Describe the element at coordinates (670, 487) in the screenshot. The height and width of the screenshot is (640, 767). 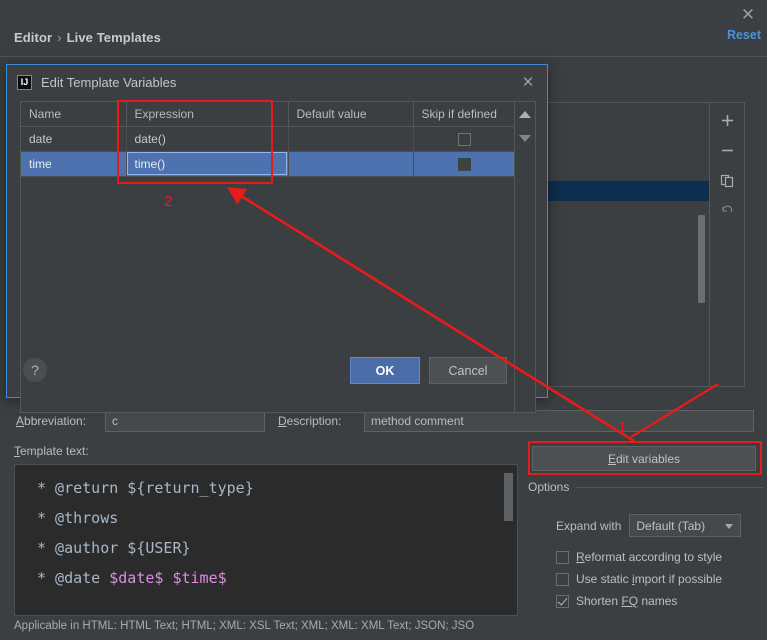
I see `options-legend-line` at that location.